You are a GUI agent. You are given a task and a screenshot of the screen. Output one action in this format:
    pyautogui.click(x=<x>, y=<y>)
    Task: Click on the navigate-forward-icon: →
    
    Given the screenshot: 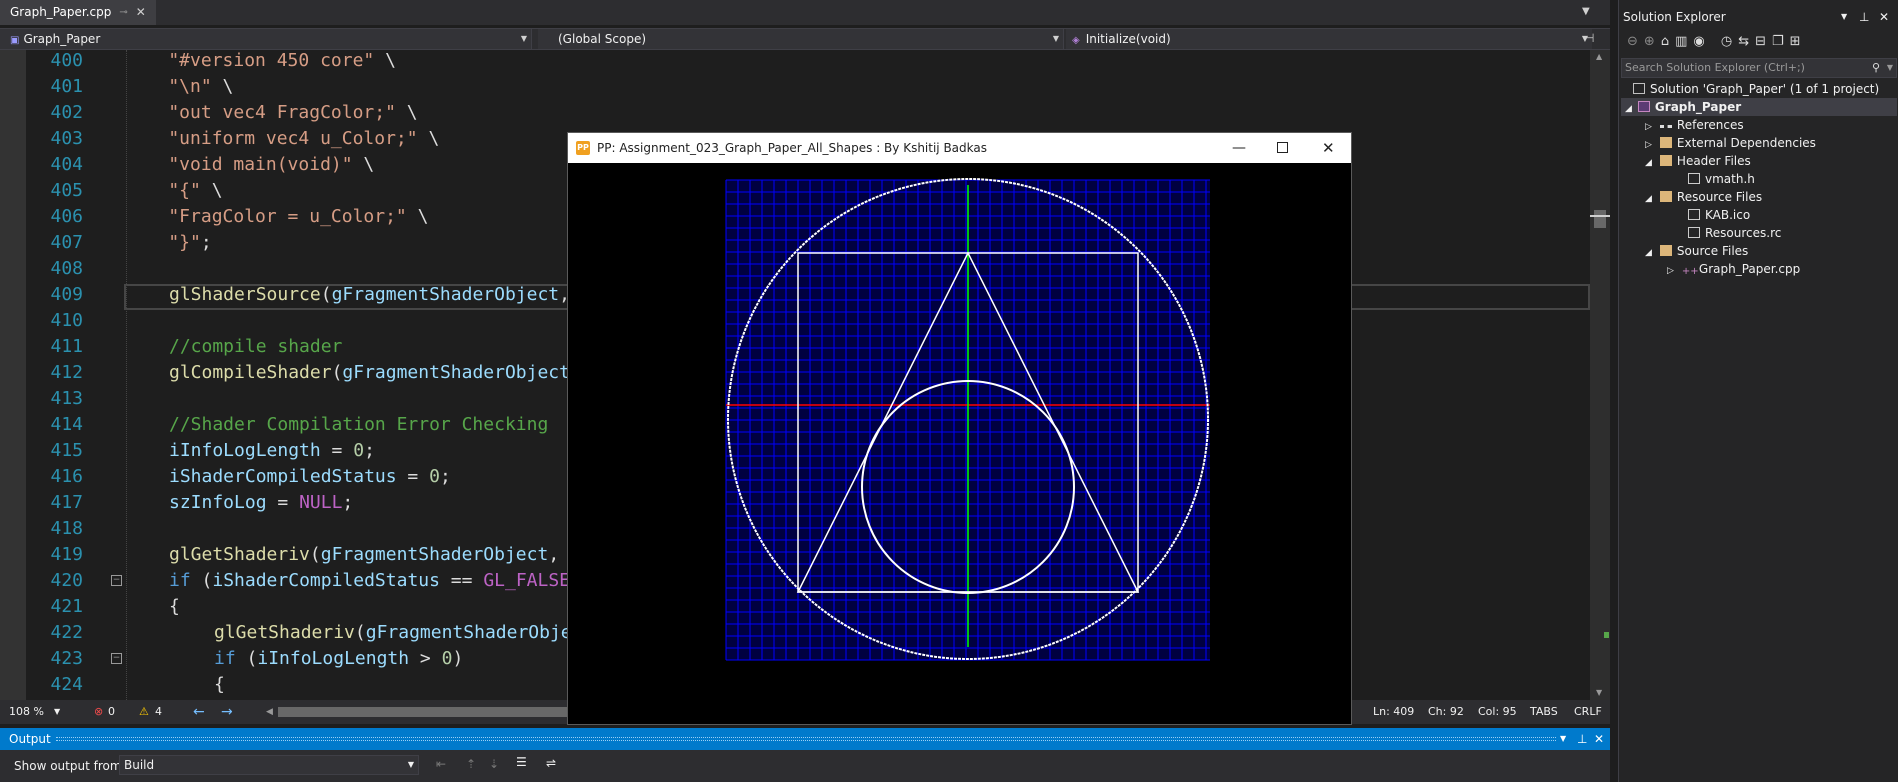 What is the action you would take?
    pyautogui.click(x=227, y=712)
    